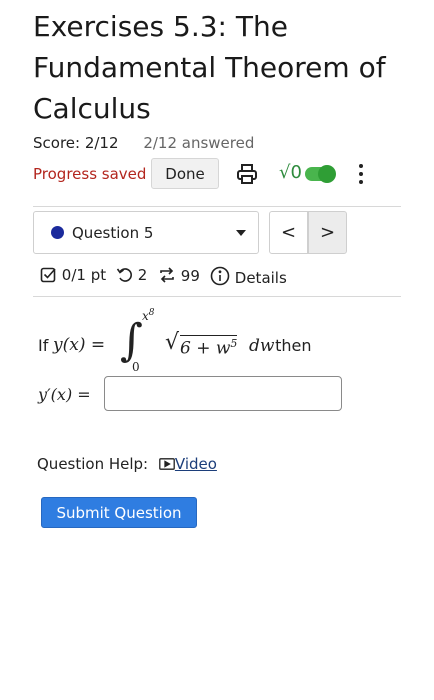  I want to click on checkbox-icon, so click(48, 275).